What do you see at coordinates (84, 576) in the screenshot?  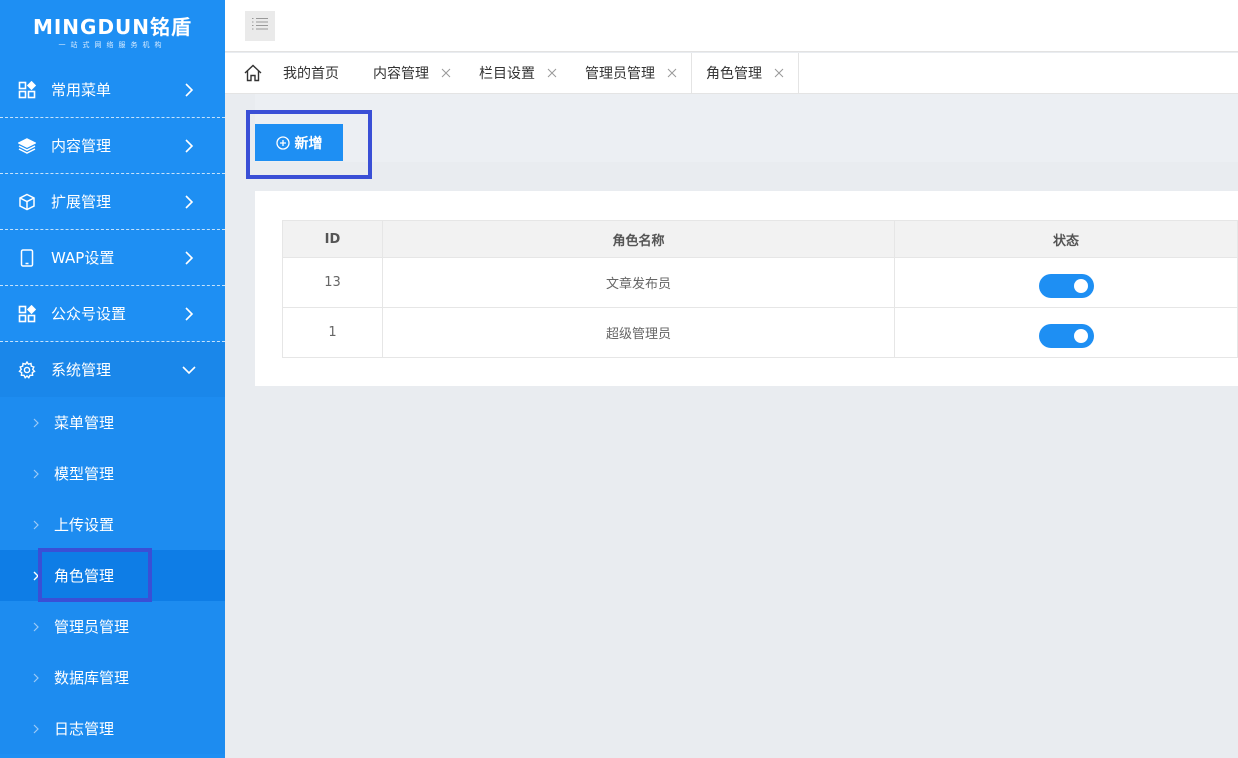 I see `submenu-item-label: 角色管理` at bounding box center [84, 576].